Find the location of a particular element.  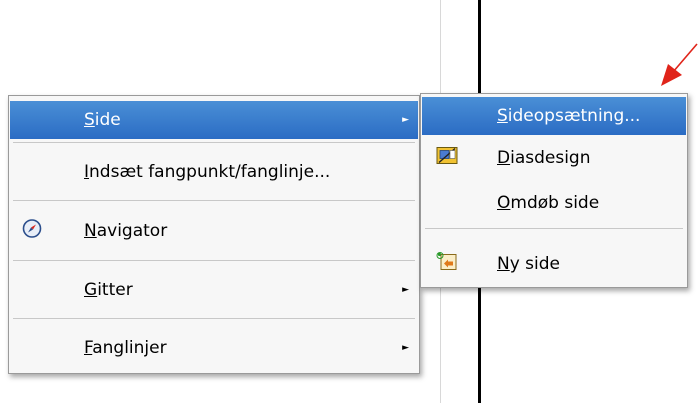

slide-design-icon is located at coordinates (447, 158).